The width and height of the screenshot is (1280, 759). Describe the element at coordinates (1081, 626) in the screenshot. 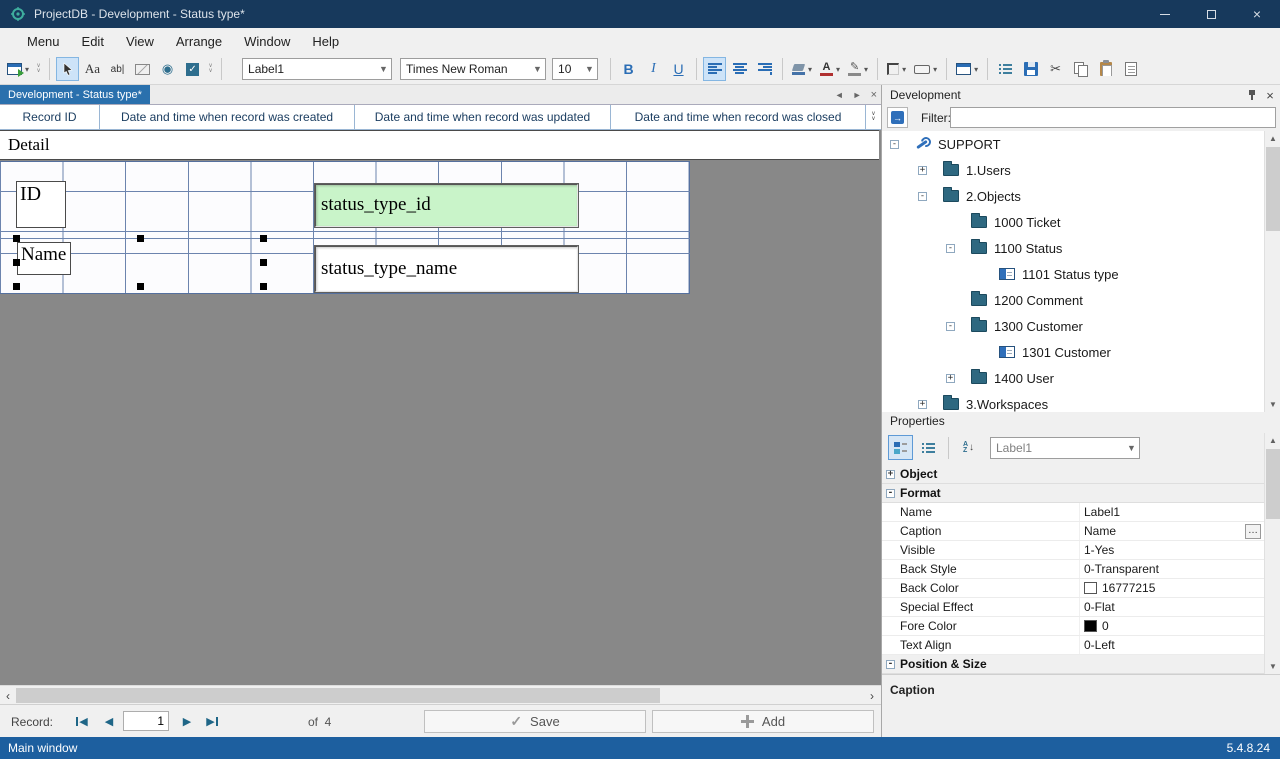

I see `property-row-fore-color: Fore Color 0` at that location.